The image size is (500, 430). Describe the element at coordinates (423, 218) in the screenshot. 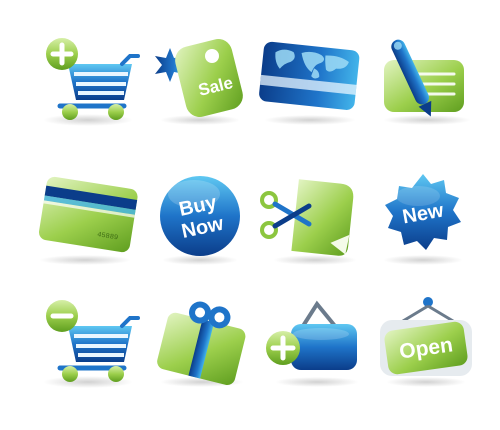

I see `new-badge-icon: New` at that location.